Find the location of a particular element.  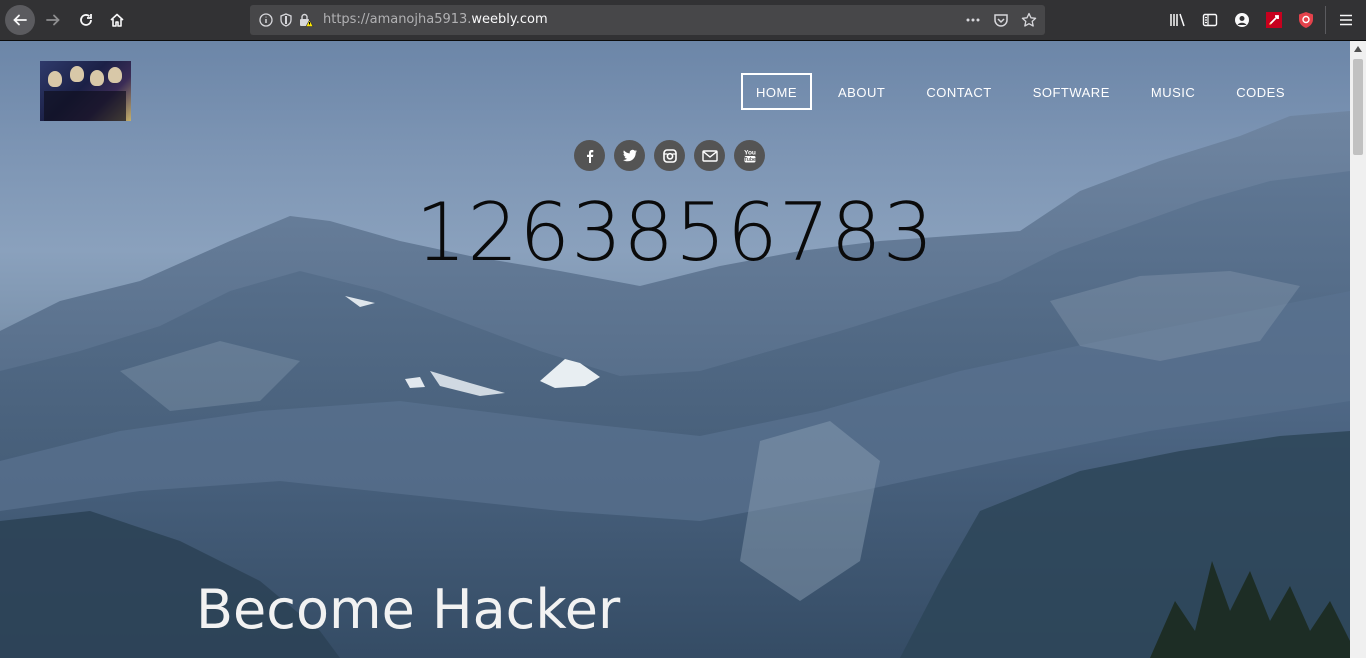

tracking-shield-icon is located at coordinates (286, 20).